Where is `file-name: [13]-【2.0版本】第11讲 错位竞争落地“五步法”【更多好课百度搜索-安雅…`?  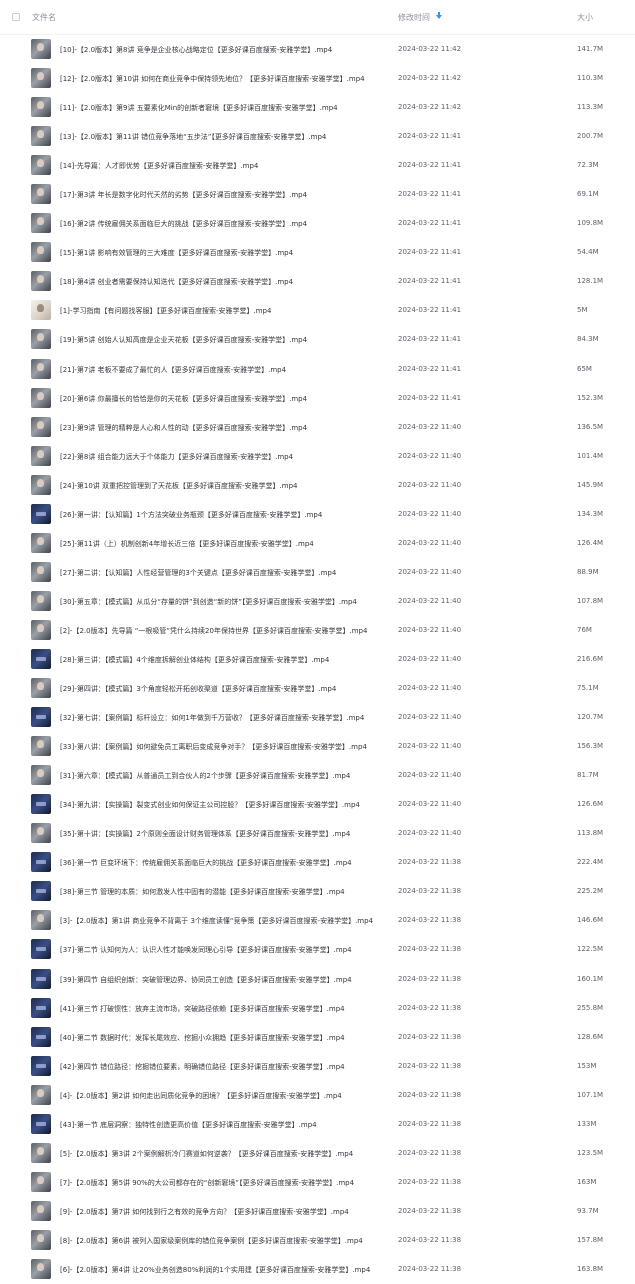
file-name: [13]-【2.0版本】第11讲 错位竞争落地“五步法”【更多好课百度搜索-安雅… is located at coordinates (193, 137).